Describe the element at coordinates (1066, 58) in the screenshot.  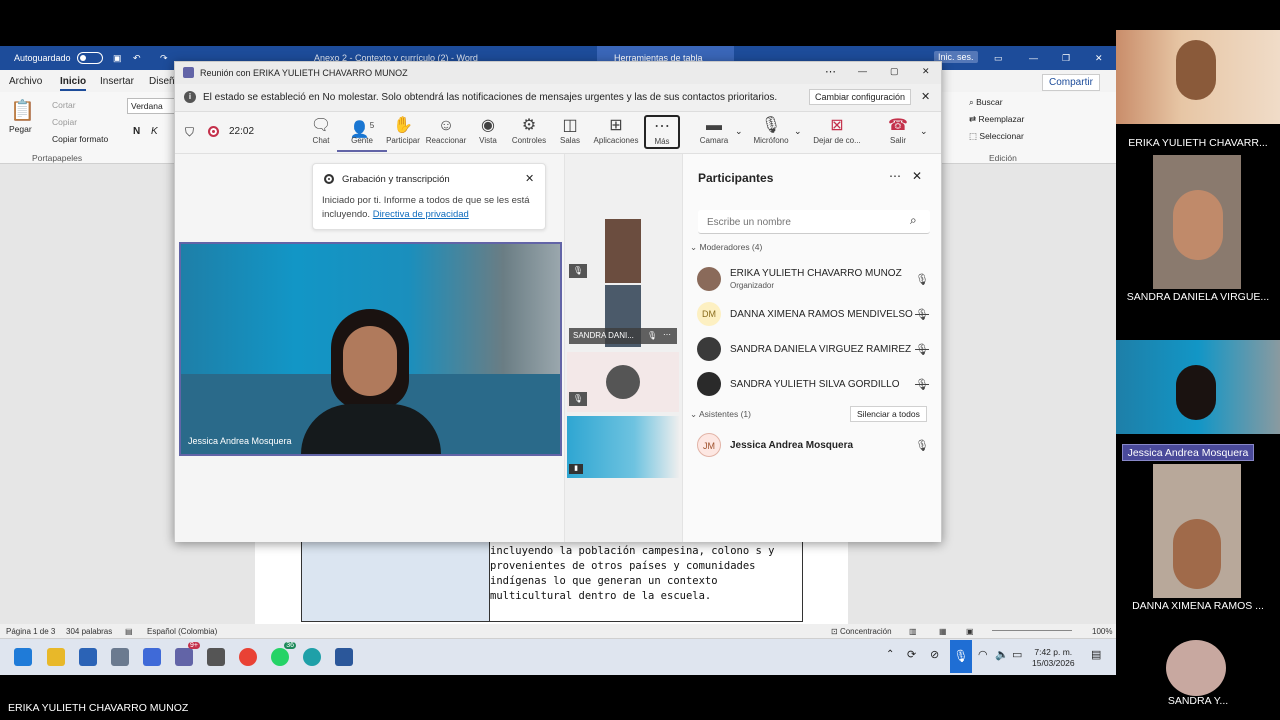
I see `restore-icon: ❐` at that location.